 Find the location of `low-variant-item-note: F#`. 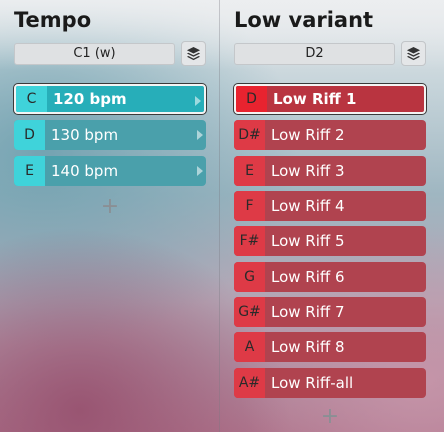

low-variant-item-note: F# is located at coordinates (249, 241).